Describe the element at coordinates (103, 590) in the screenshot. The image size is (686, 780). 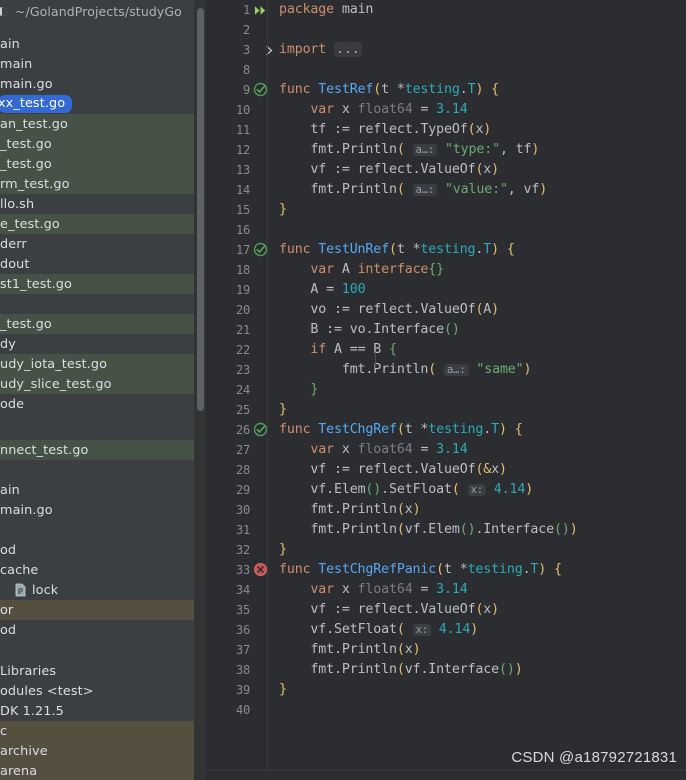
I see `tree-item: lock` at that location.